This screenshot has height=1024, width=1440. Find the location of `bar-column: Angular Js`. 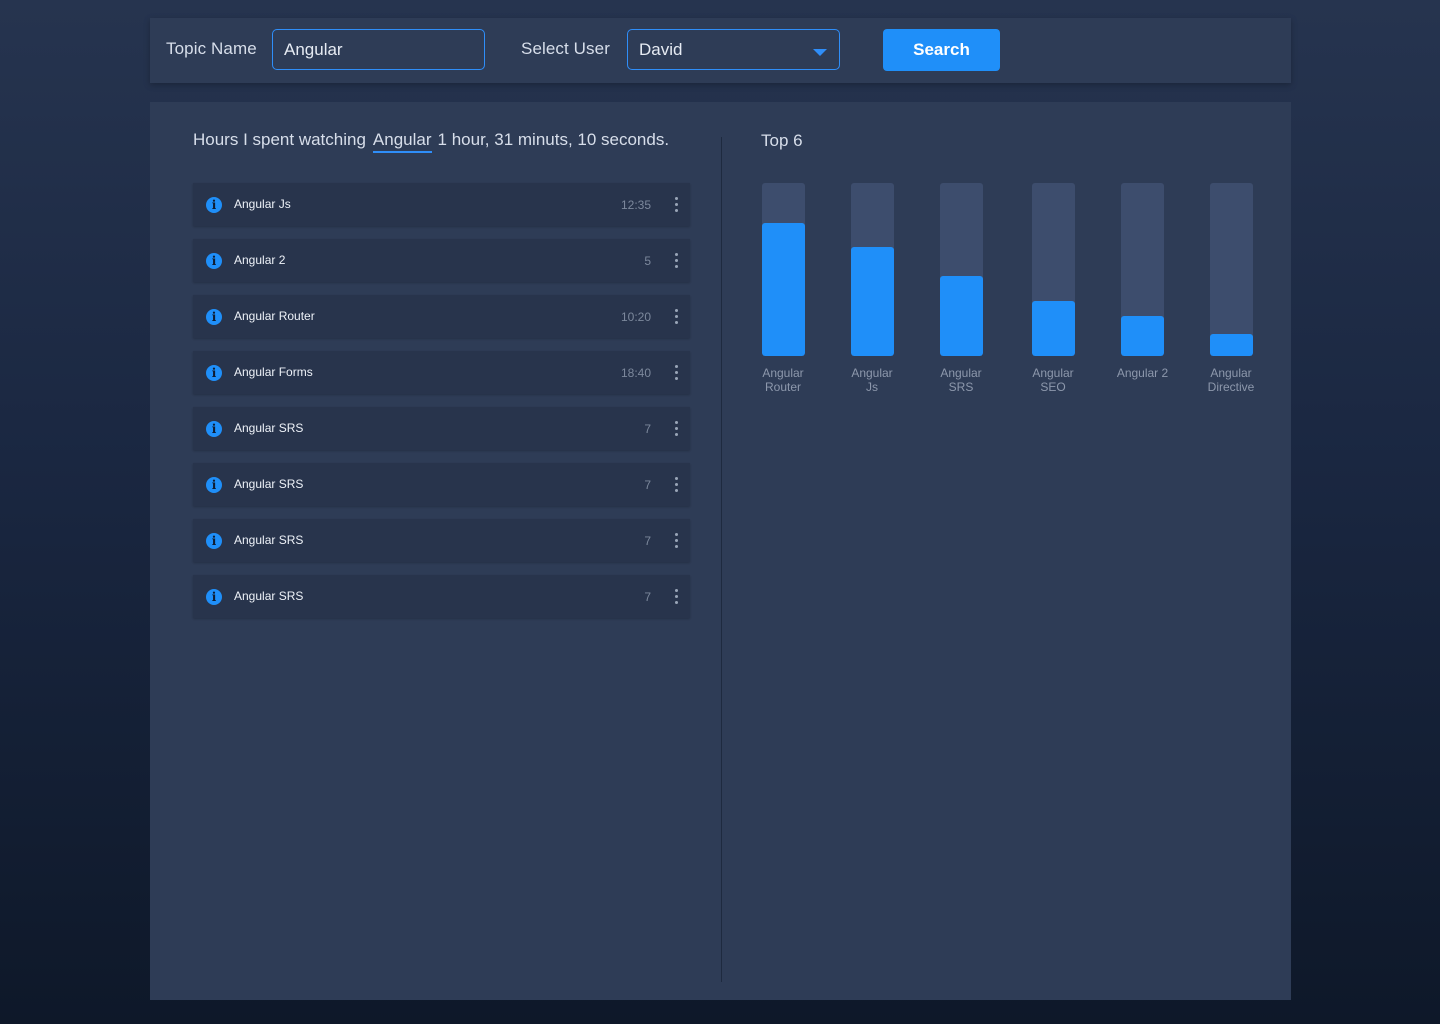

bar-column: Angular Js is located at coordinates (872, 288).